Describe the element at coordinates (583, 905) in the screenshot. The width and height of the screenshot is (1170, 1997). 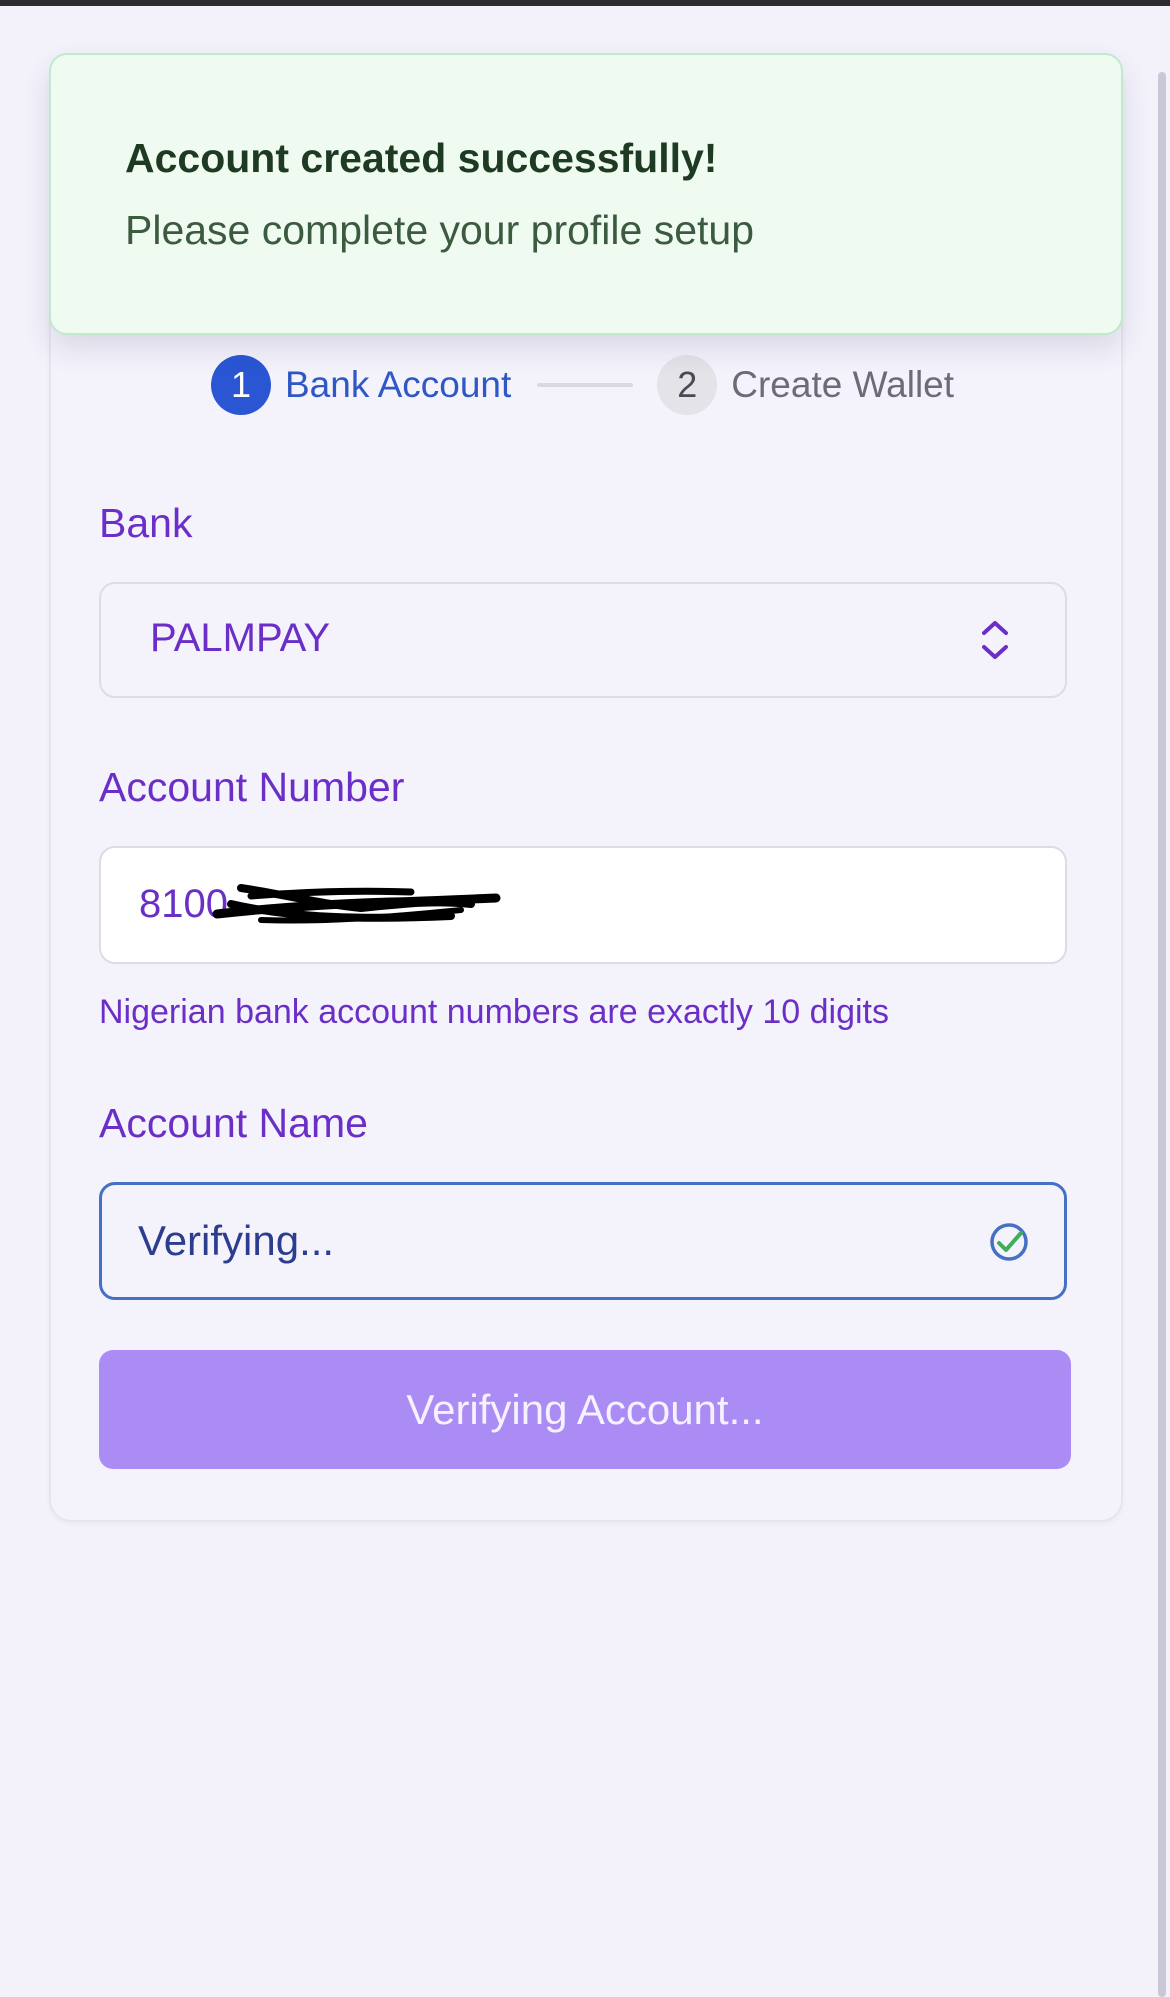
I see `account-number-input: 8100` at that location.